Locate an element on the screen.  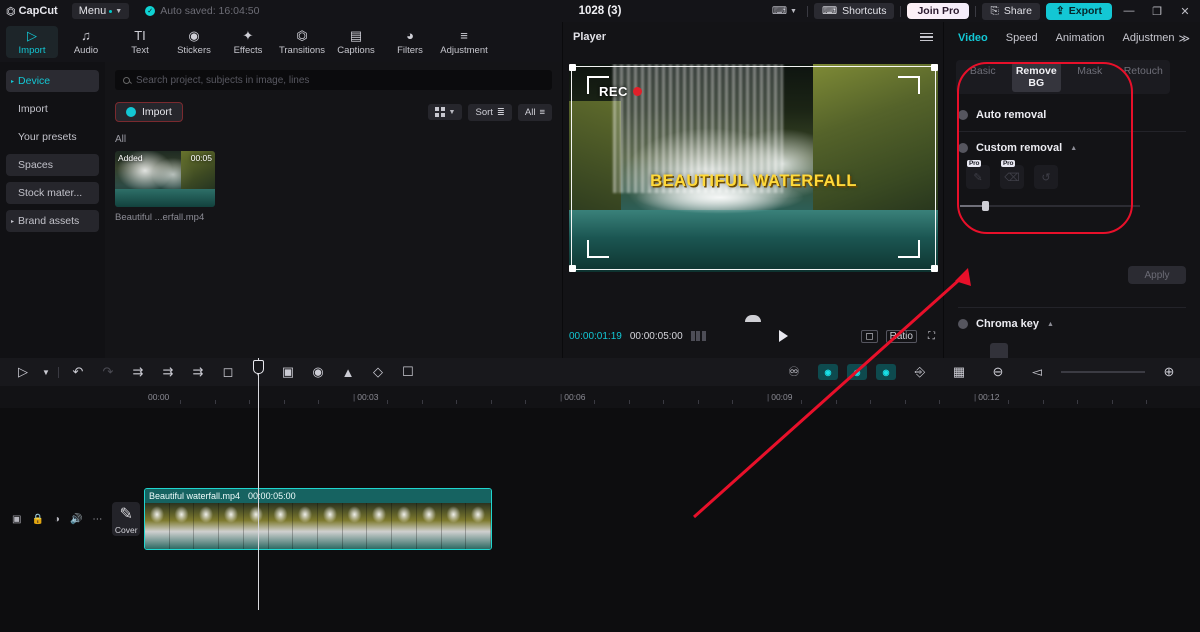
tab-speed: Speed is located at coordinates (1022, 38).